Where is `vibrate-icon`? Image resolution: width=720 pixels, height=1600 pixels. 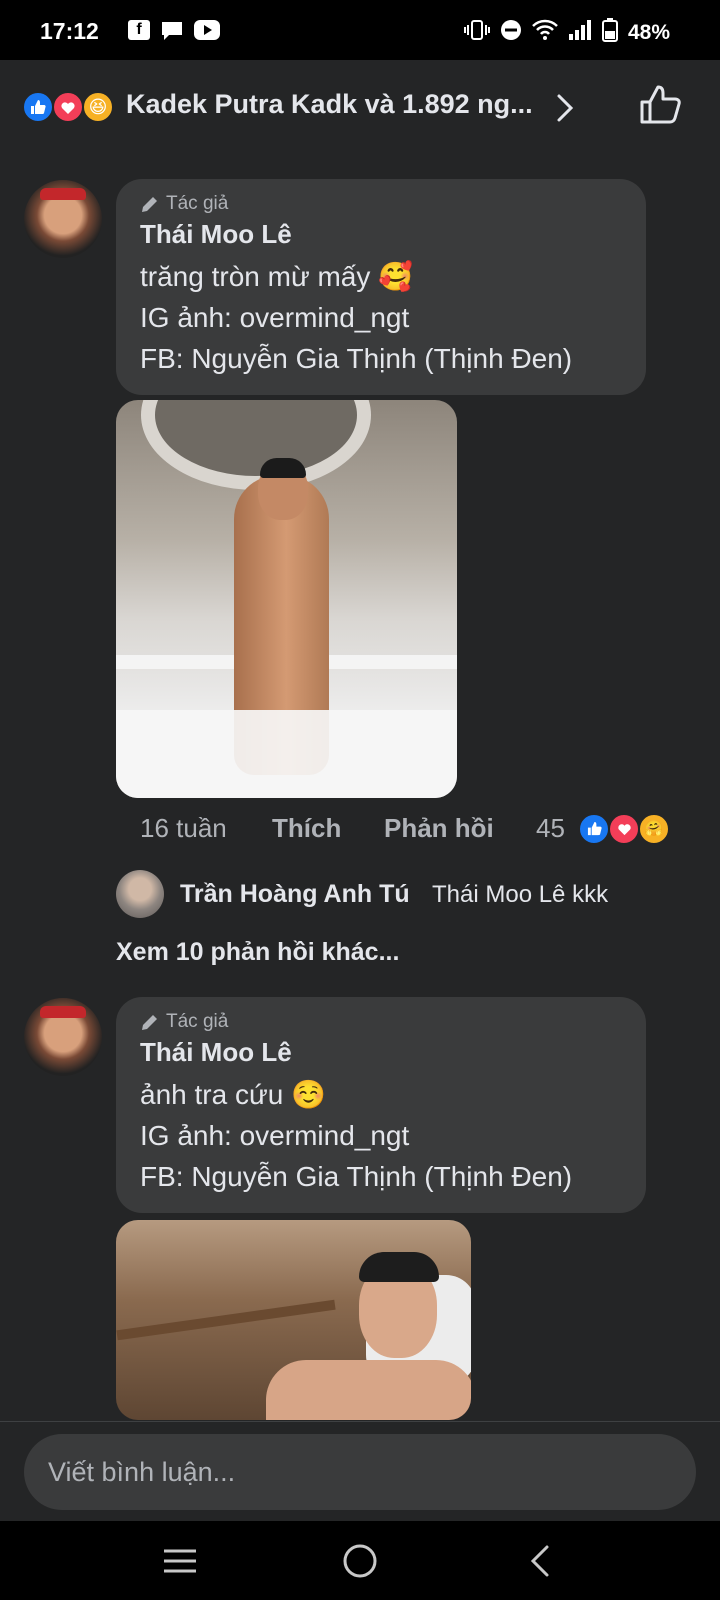
vibrate-icon is located at coordinates (476, 32).